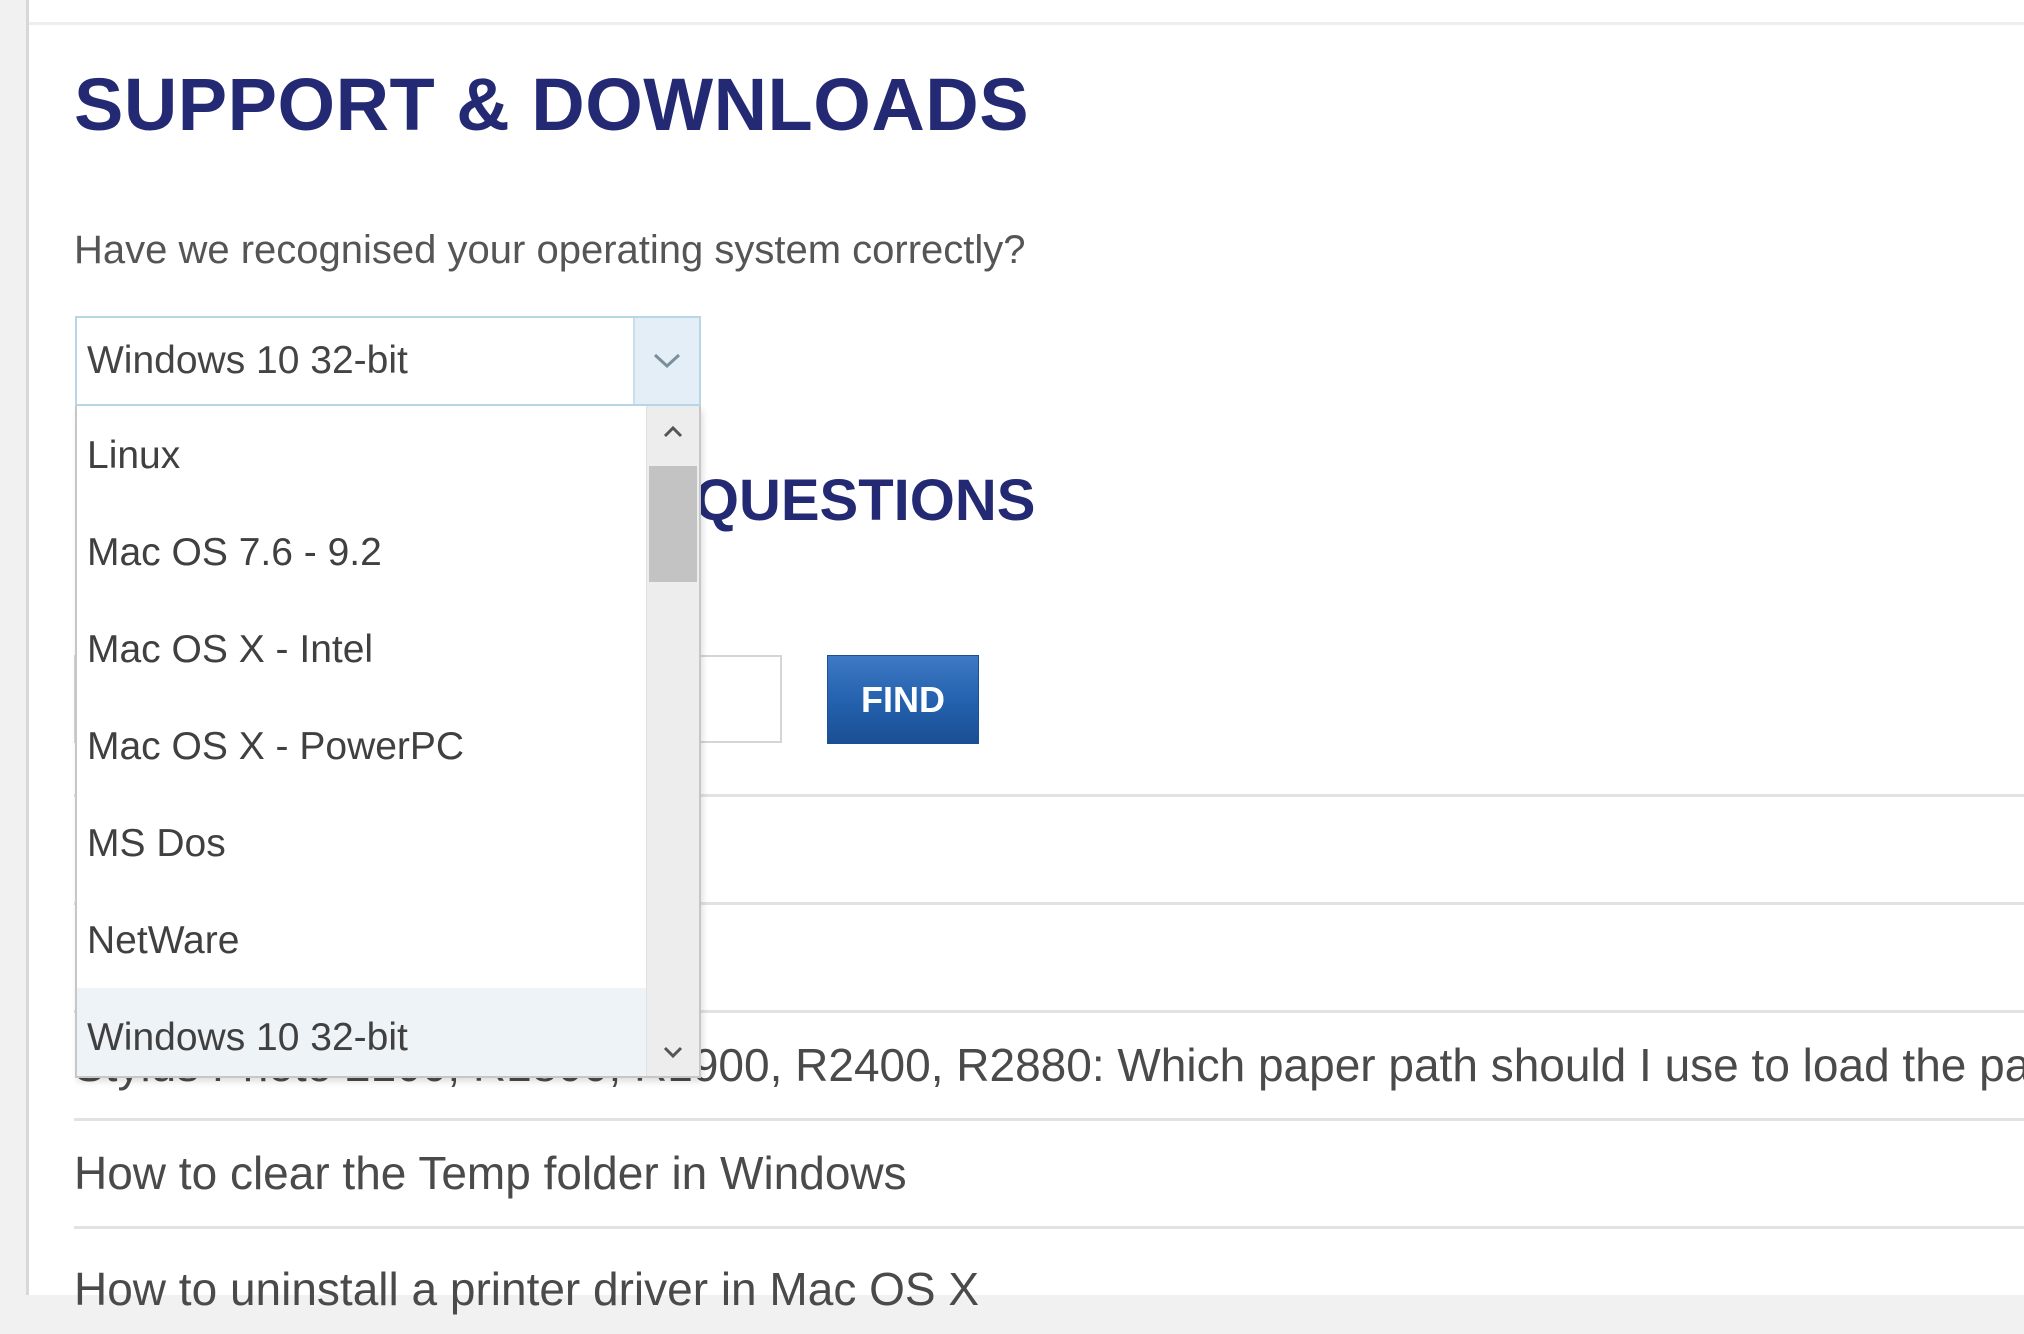  I want to click on page-title: SUPPORT & DOWNLOADS, so click(552, 104).